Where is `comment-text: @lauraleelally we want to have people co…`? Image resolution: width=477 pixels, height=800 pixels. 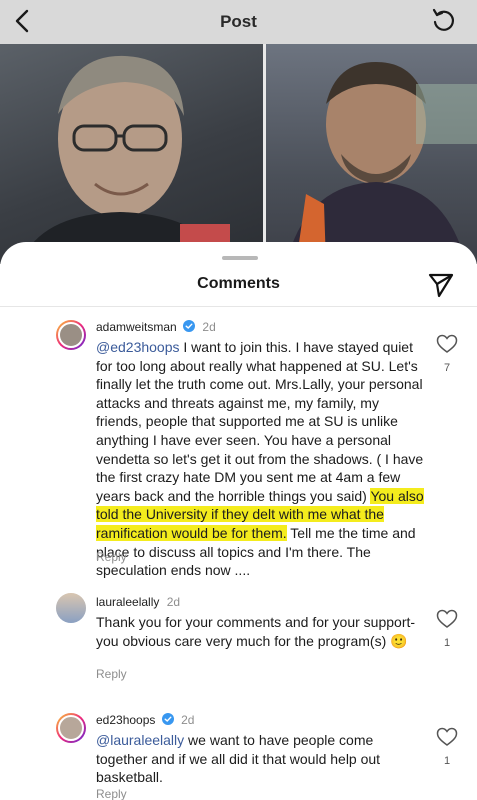 comment-text: @lauraleelally we want to have people co… is located at coordinates (262, 759).